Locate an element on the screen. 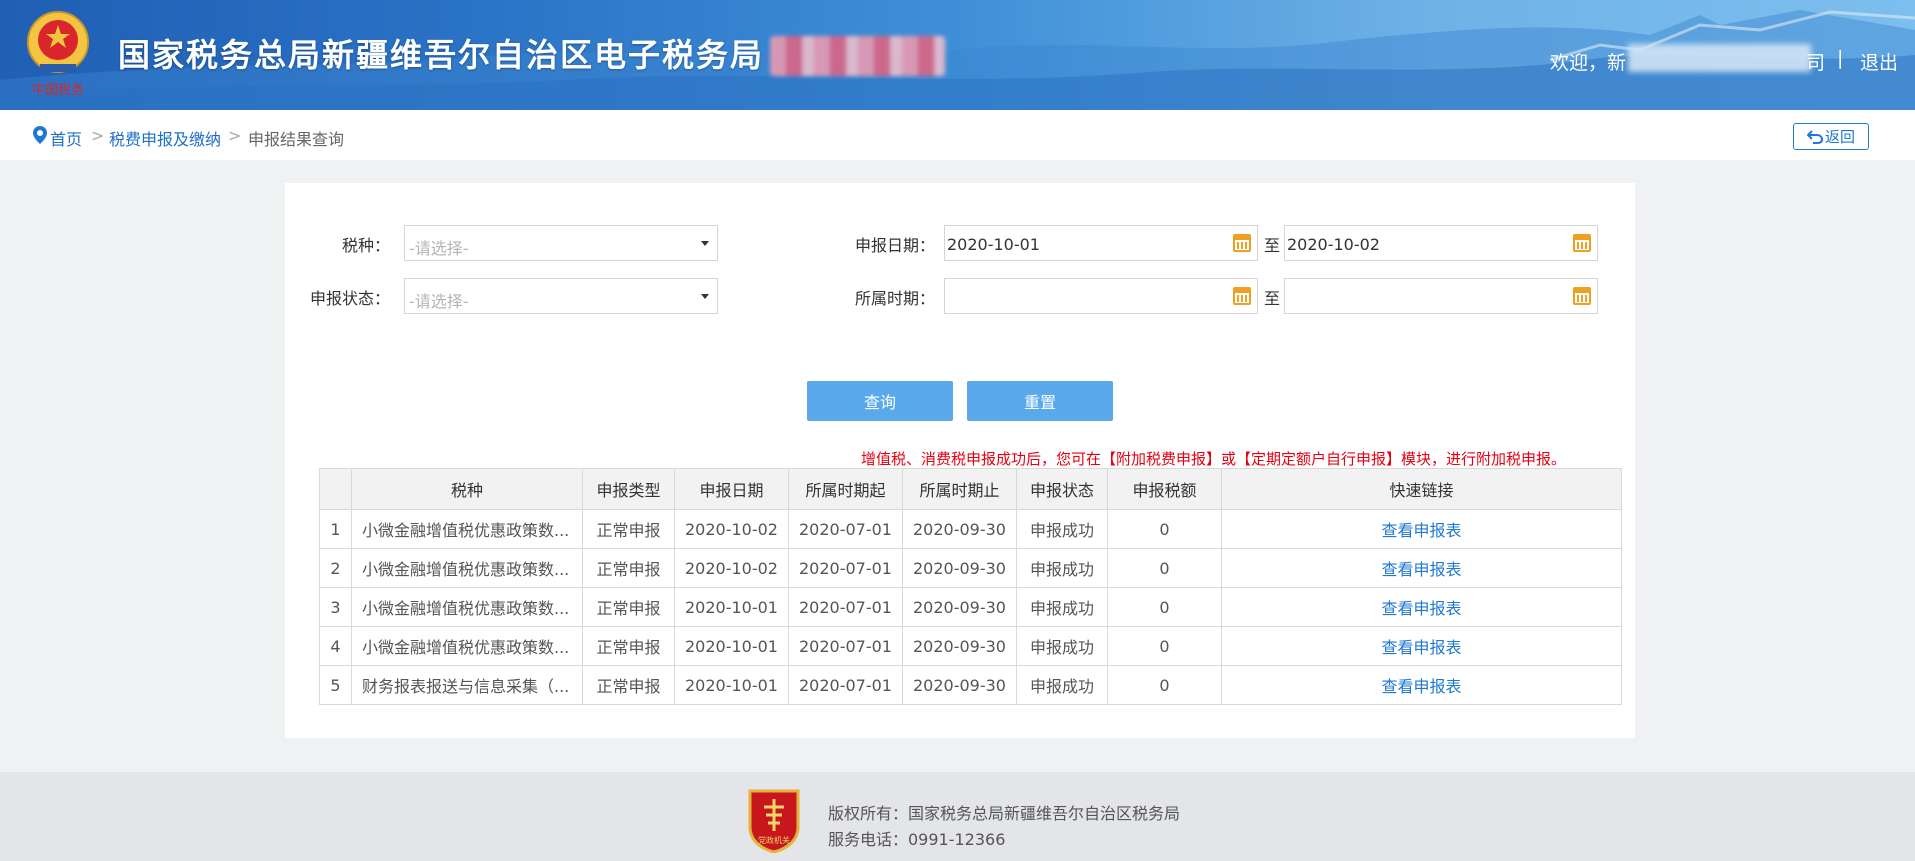 The height and width of the screenshot is (861, 1915). tax-type-label: 税种： is located at coordinates (365, 245).